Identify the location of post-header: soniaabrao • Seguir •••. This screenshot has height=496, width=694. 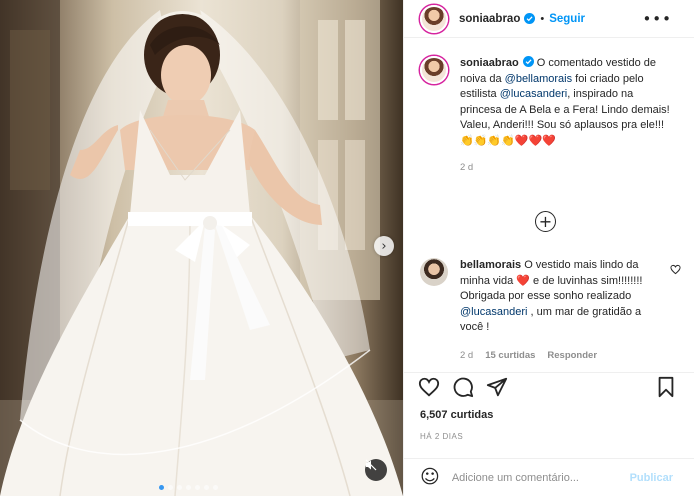
(549, 19).